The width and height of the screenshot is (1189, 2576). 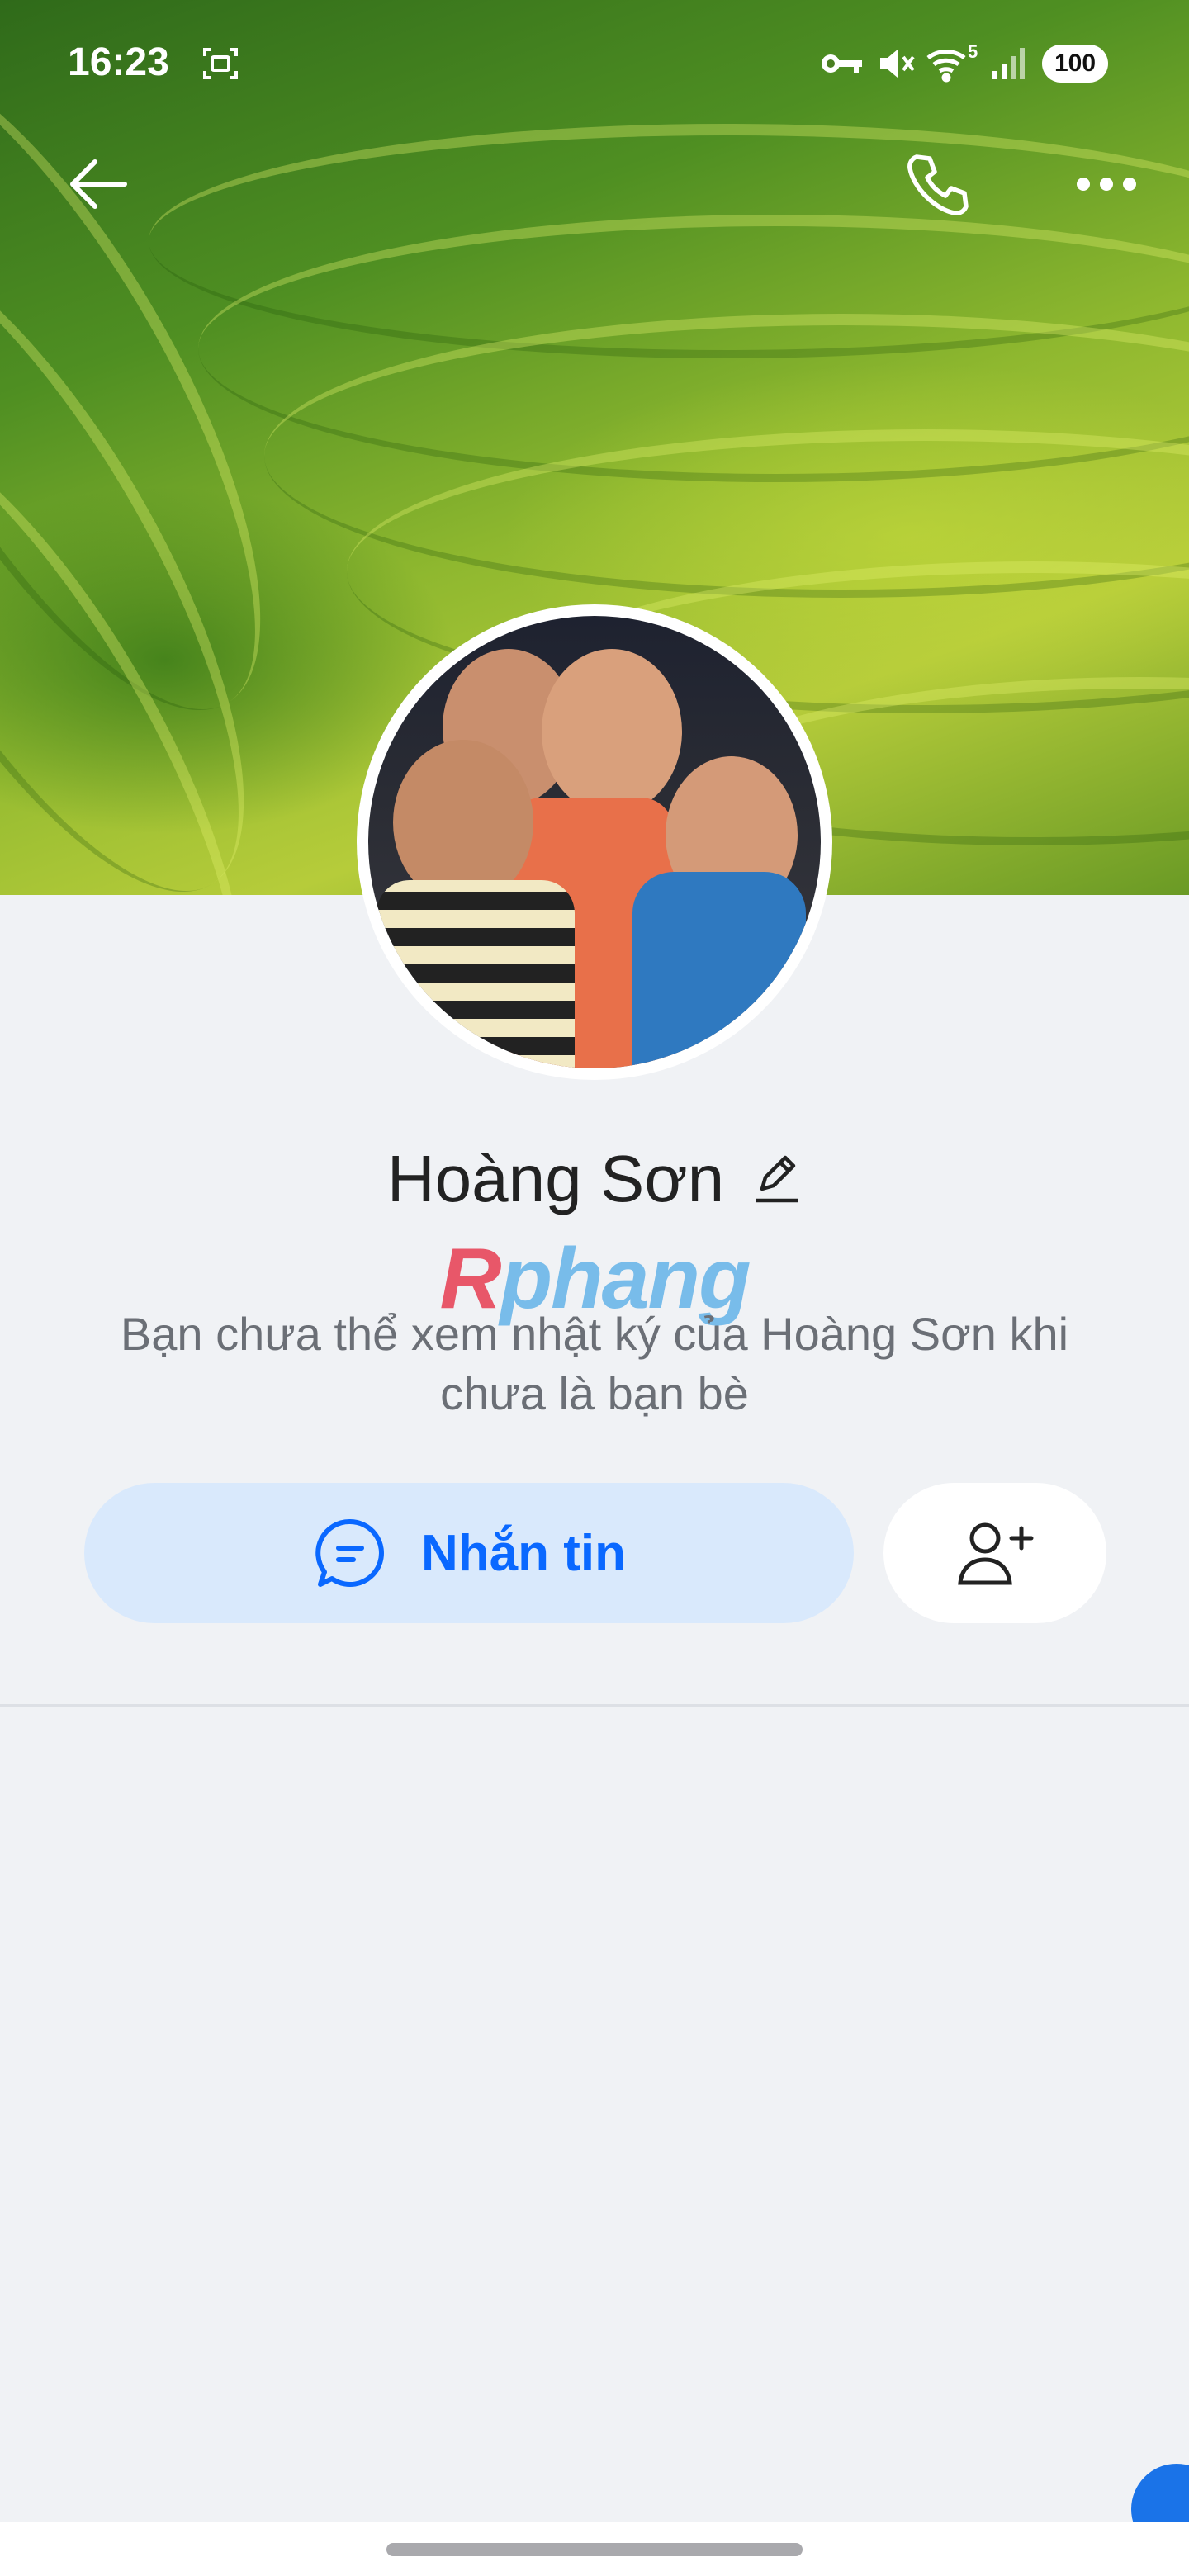 I want to click on profile-avatar, so click(x=594, y=842).